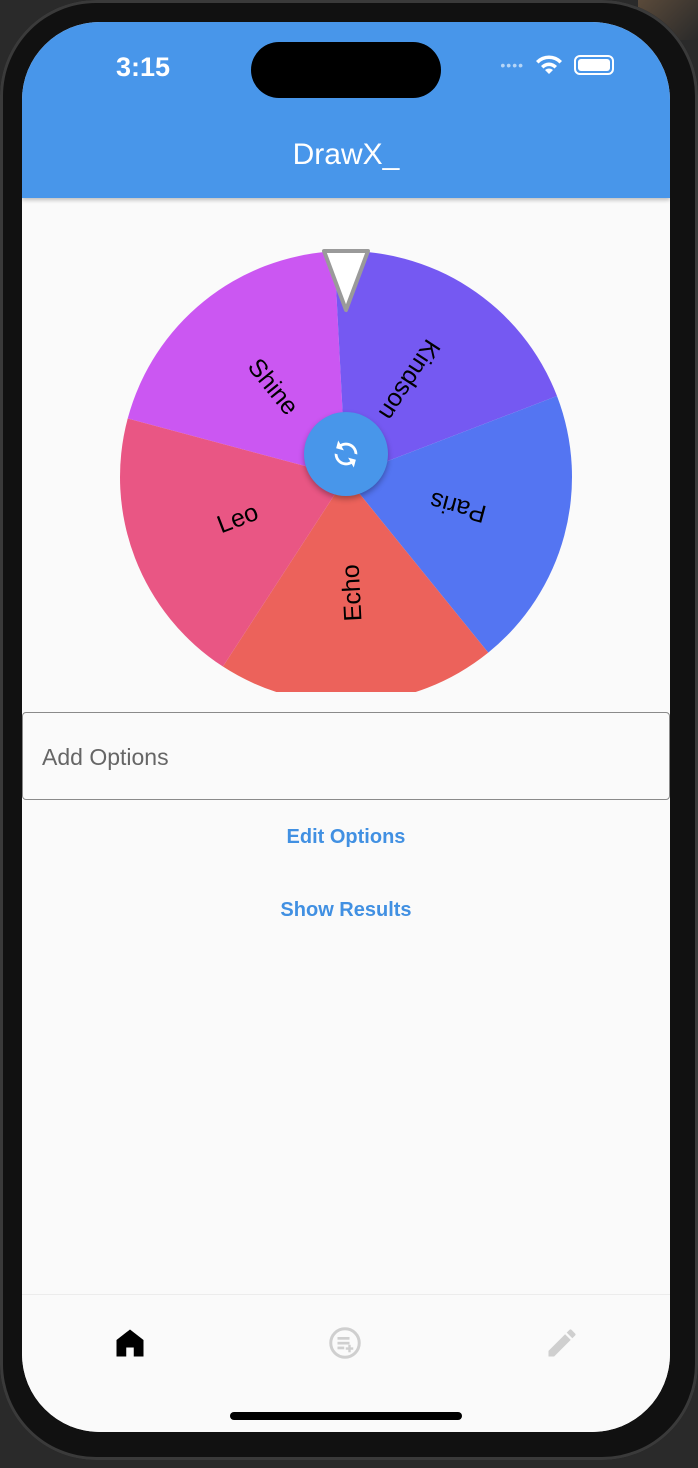 This screenshot has width=698, height=1468. What do you see at coordinates (346, 70) in the screenshot?
I see `dynamic-island` at bounding box center [346, 70].